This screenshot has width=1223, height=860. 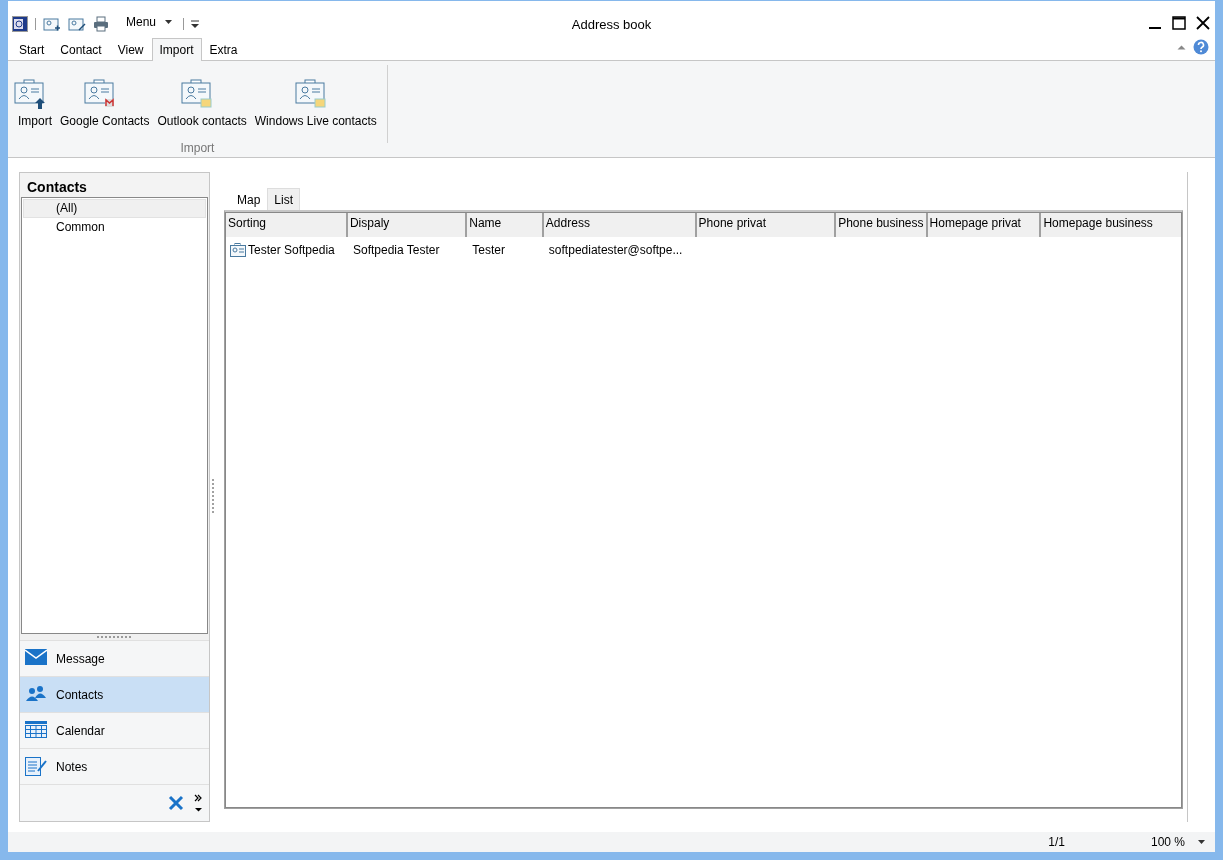 What do you see at coordinates (197, 148) in the screenshot?
I see `group-label: Import` at bounding box center [197, 148].